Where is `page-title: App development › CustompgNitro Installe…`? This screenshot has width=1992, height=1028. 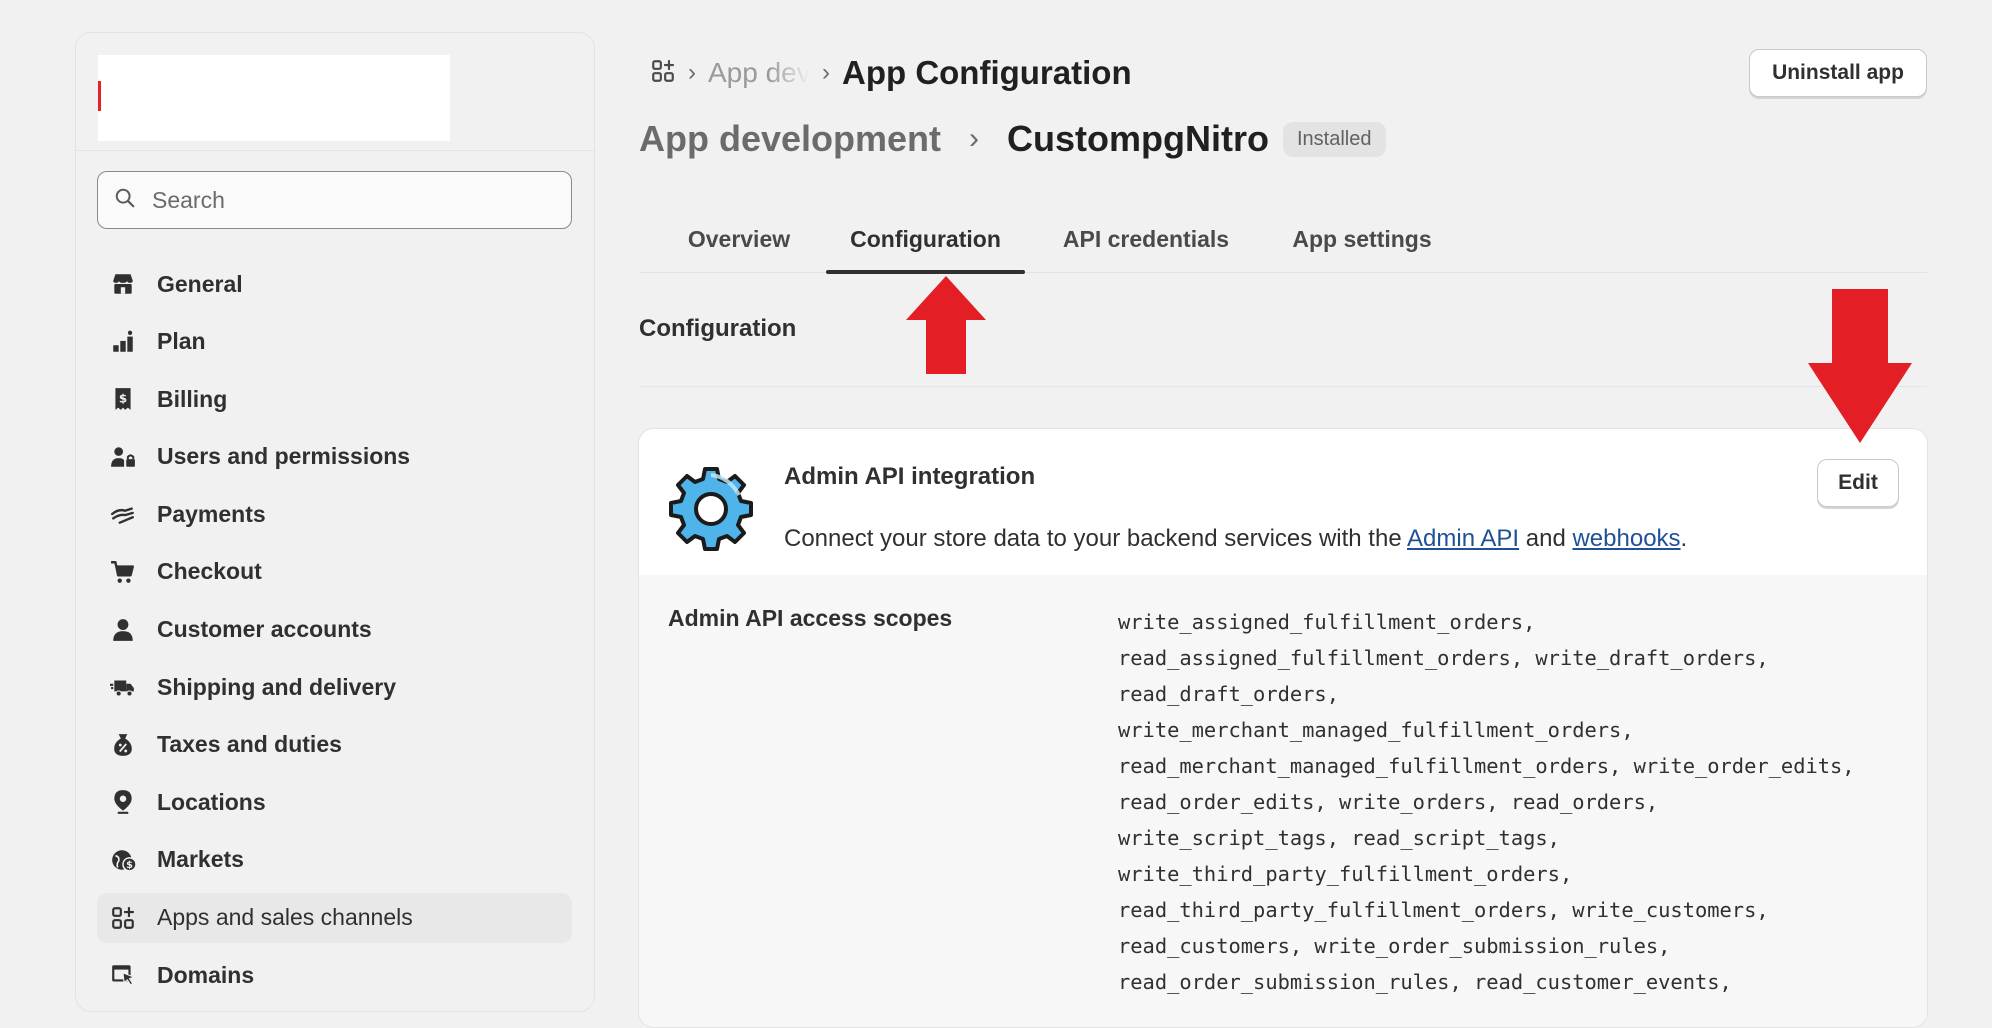 page-title: App development › CustompgNitro Installe… is located at coordinates (1012, 139).